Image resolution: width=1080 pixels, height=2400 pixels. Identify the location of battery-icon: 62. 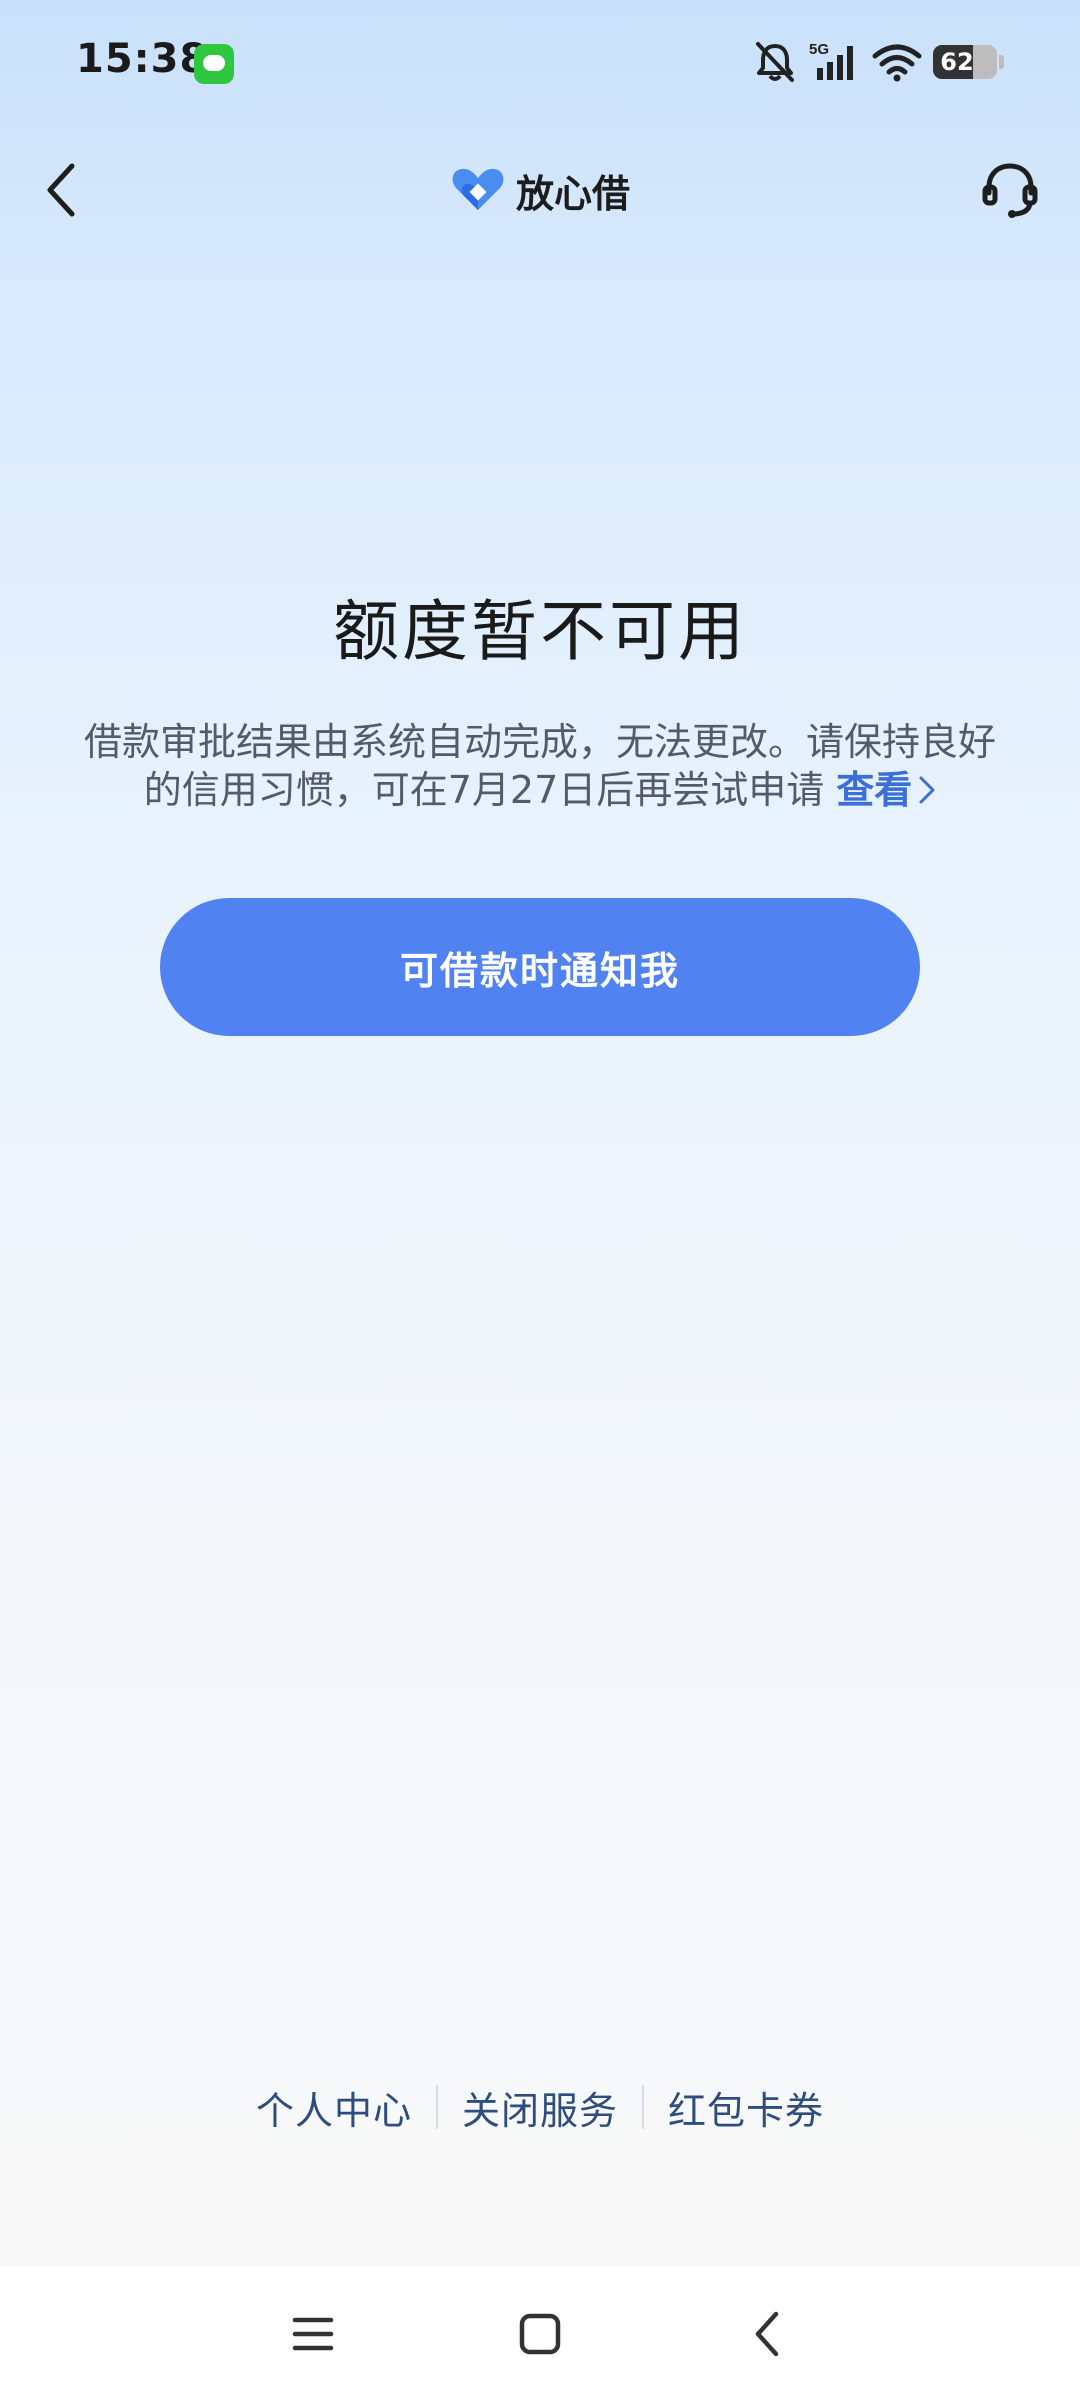
(965, 62).